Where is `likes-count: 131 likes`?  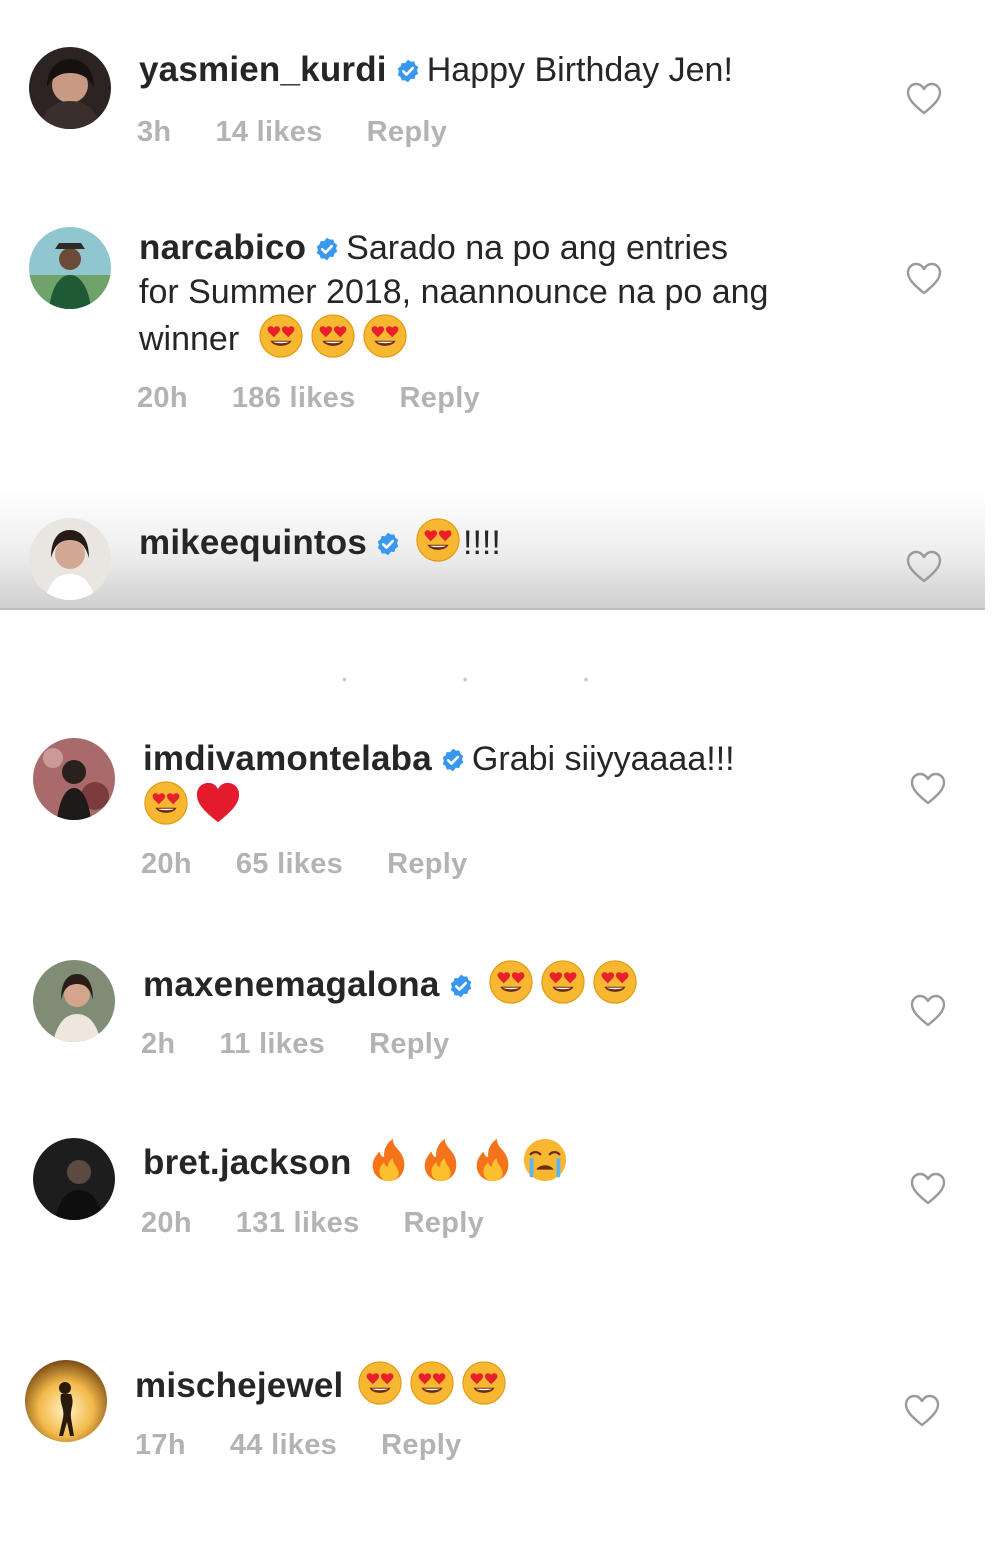 likes-count: 131 likes is located at coordinates (298, 1223).